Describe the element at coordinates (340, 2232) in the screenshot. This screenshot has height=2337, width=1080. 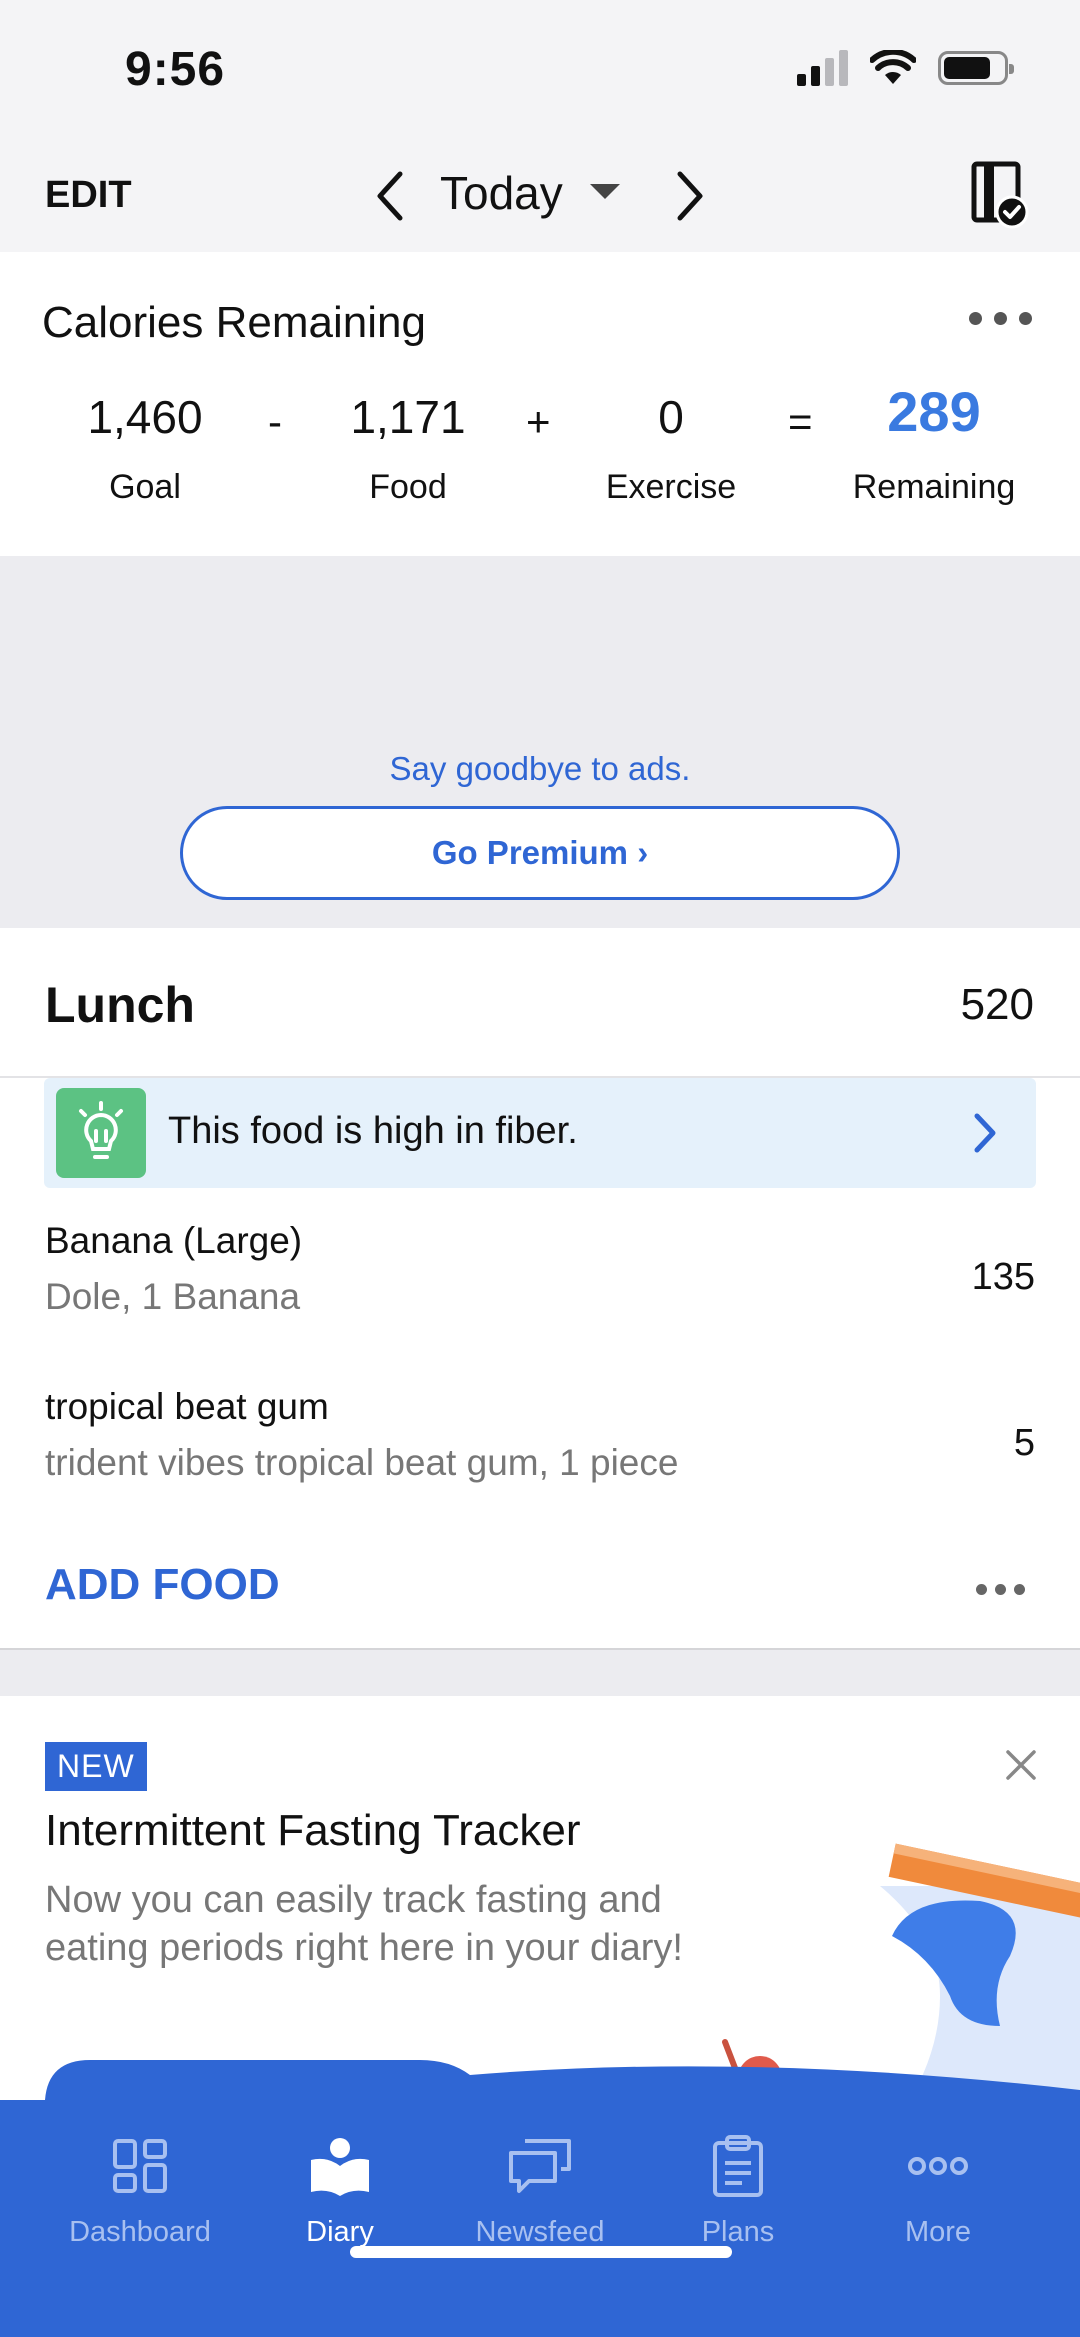
I see `tab-label: Diary` at that location.